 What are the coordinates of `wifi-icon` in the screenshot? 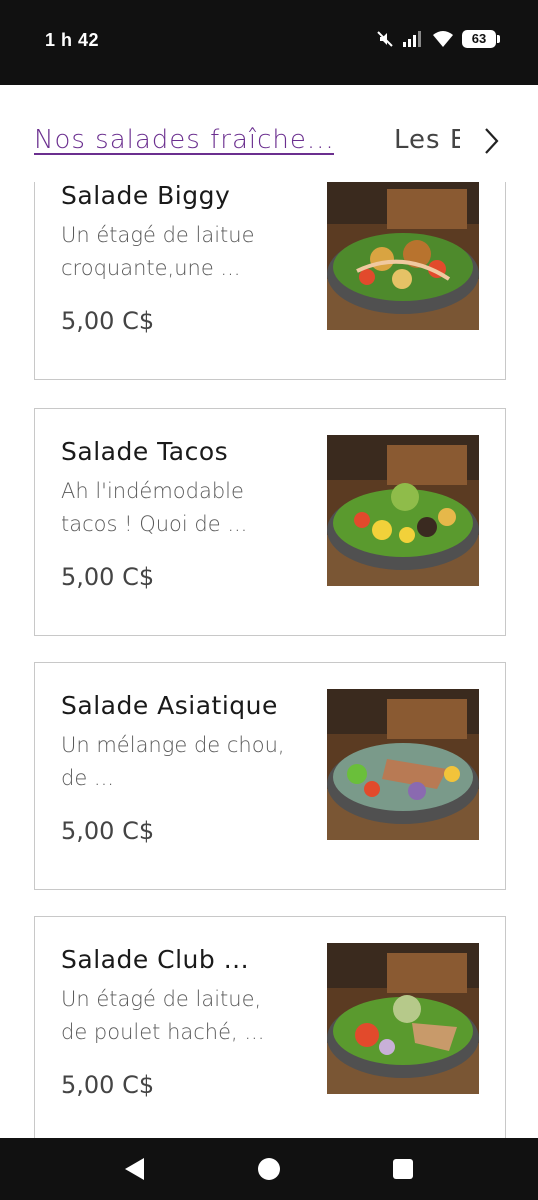 It's located at (443, 39).